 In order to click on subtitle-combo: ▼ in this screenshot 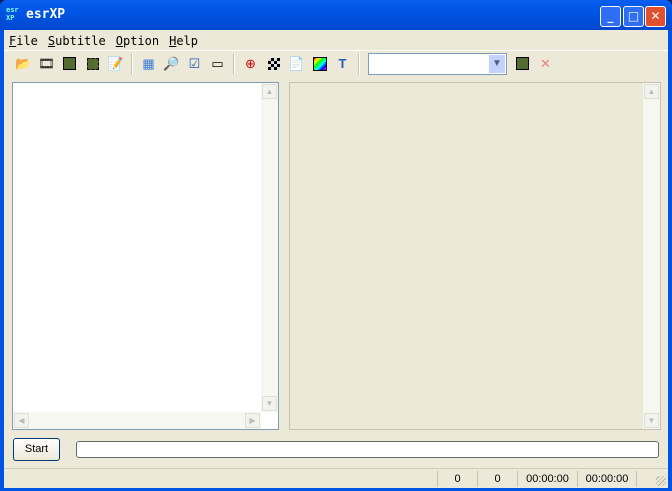, I will do `click(437, 63)`.